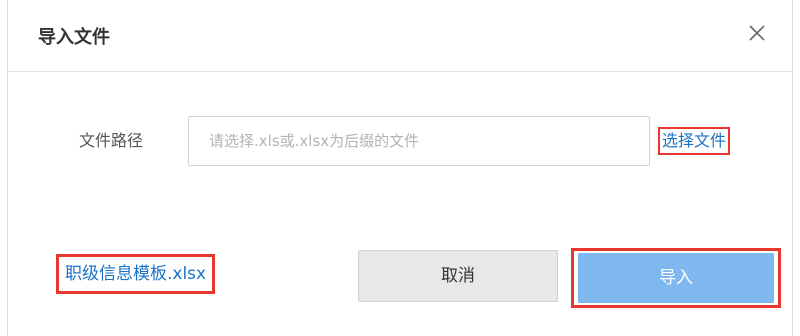  I want to click on file-path-input, so click(419, 141).